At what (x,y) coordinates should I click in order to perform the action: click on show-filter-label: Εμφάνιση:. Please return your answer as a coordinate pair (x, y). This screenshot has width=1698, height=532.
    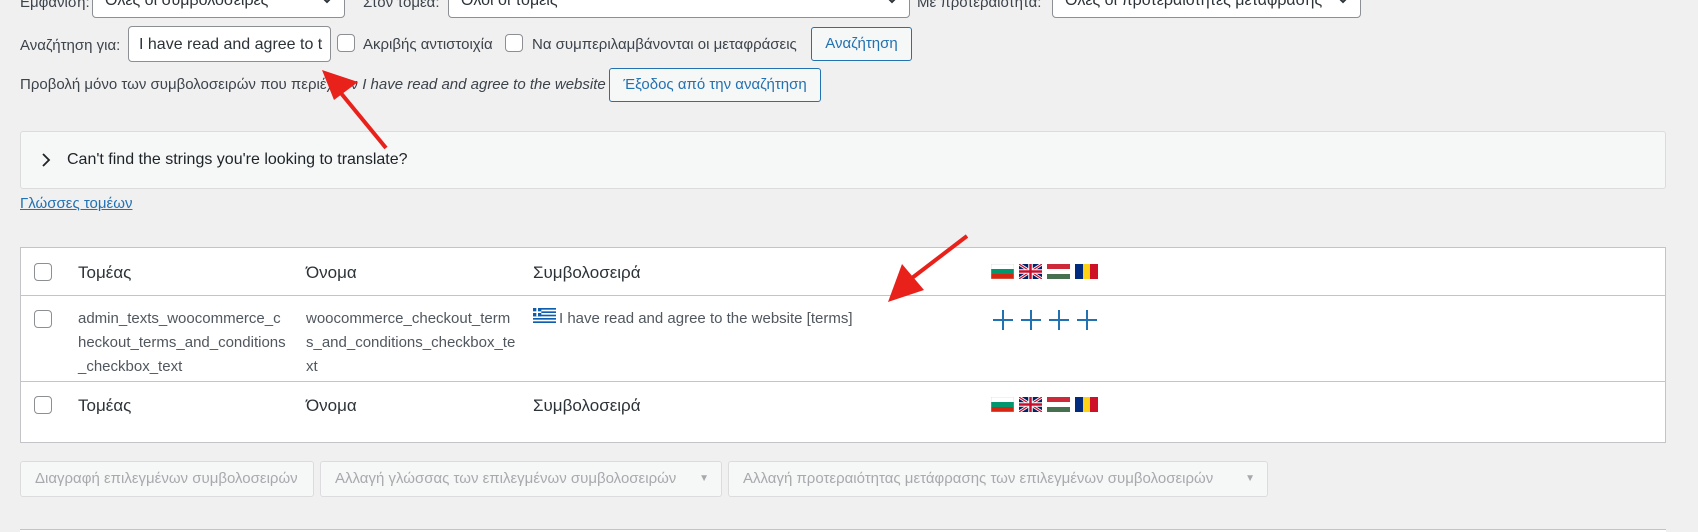
    Looking at the image, I should click on (55, 5).